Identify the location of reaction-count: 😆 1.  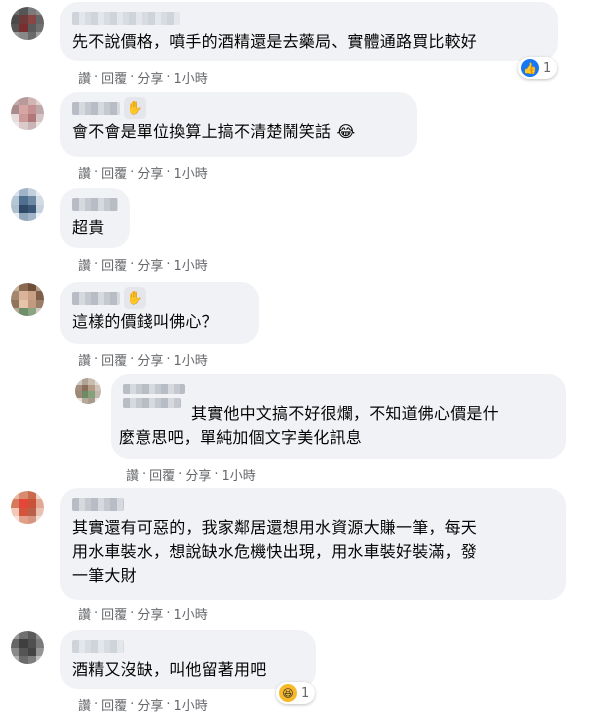
(296, 693).